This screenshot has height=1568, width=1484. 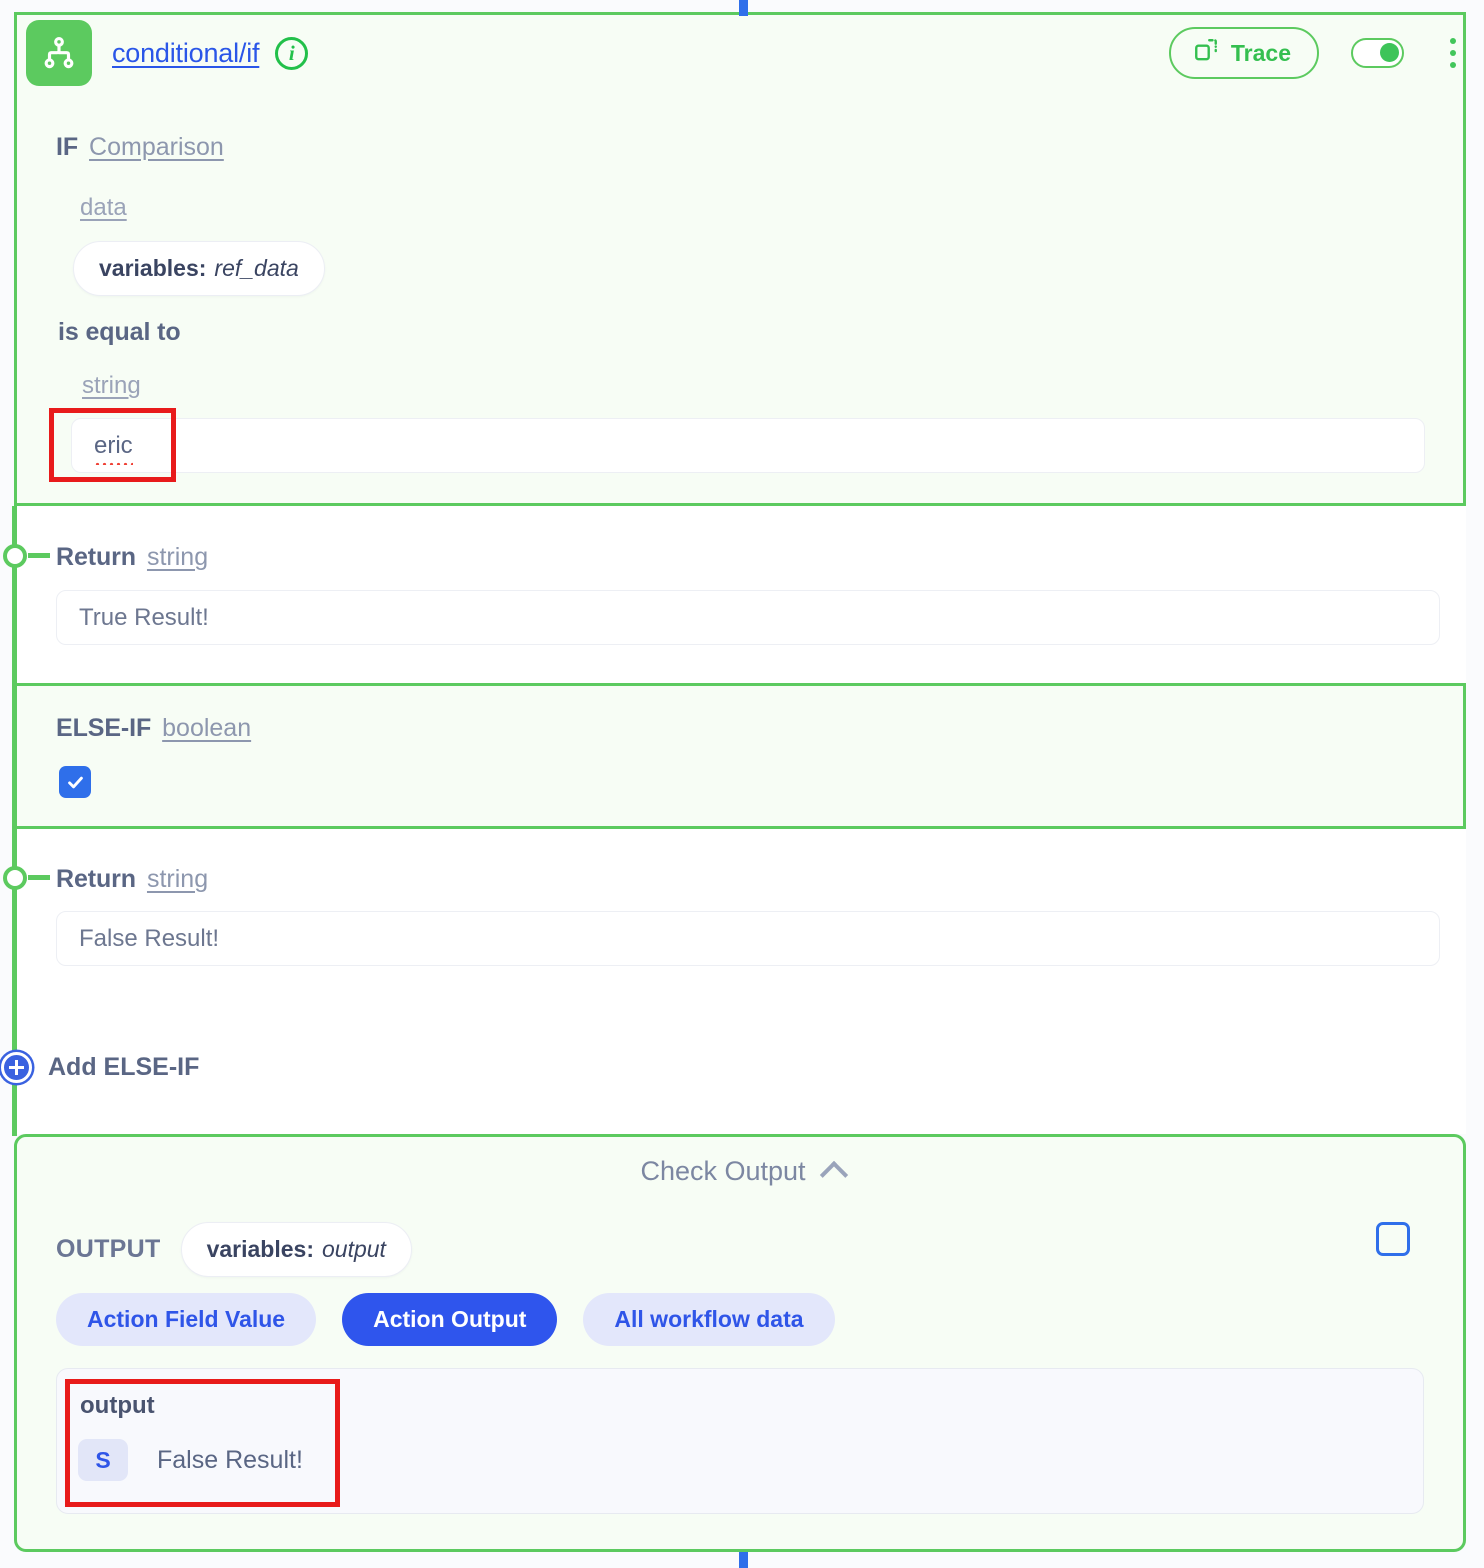 I want to click on kebab-menu-icon, so click(x=1453, y=53).